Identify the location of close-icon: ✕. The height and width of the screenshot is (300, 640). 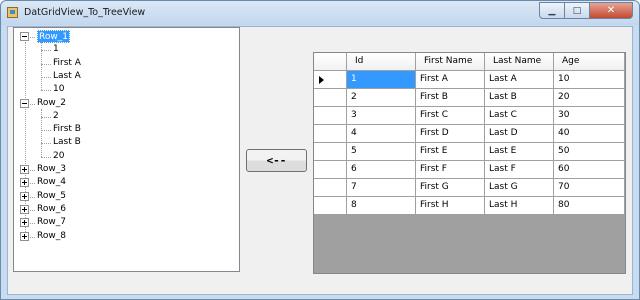
(611, 10).